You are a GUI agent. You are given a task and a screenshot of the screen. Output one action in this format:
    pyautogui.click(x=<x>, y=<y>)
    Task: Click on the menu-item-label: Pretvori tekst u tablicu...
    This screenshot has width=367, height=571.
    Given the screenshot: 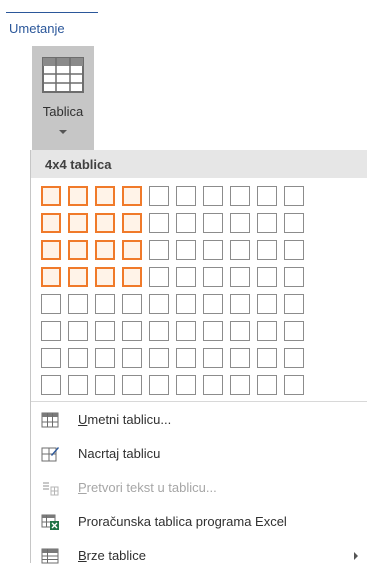 What is the action you would take?
    pyautogui.click(x=147, y=487)
    